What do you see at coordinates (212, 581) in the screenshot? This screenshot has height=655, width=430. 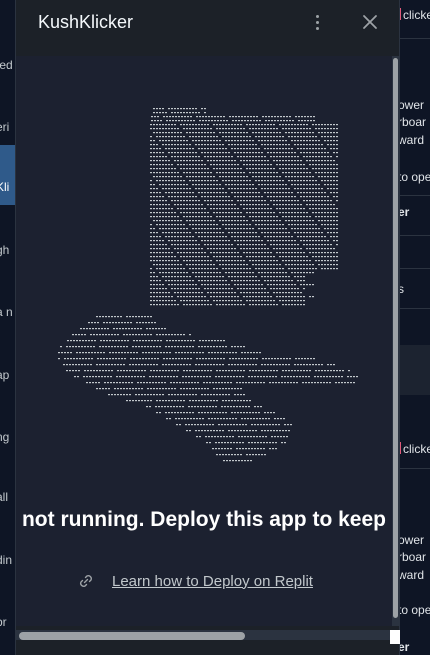 I see `learn-deploy-link: Learn how to Deploy on Replit` at bounding box center [212, 581].